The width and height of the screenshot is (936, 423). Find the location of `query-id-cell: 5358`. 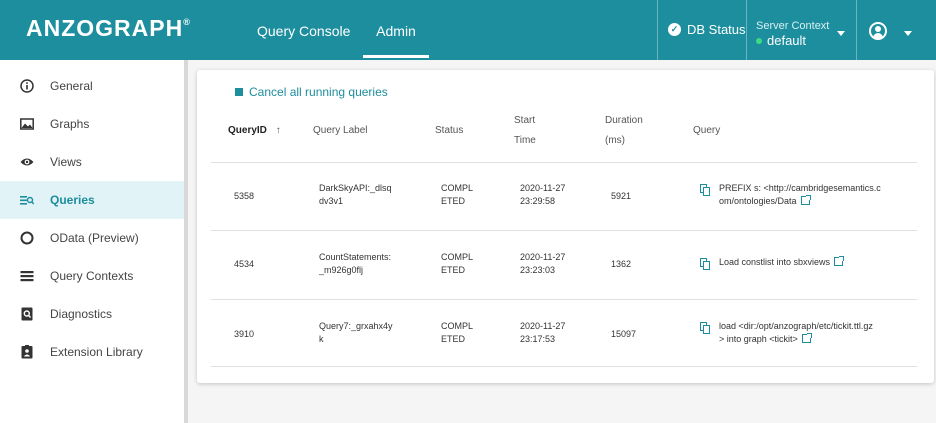

query-id-cell: 5358 is located at coordinates (244, 196).